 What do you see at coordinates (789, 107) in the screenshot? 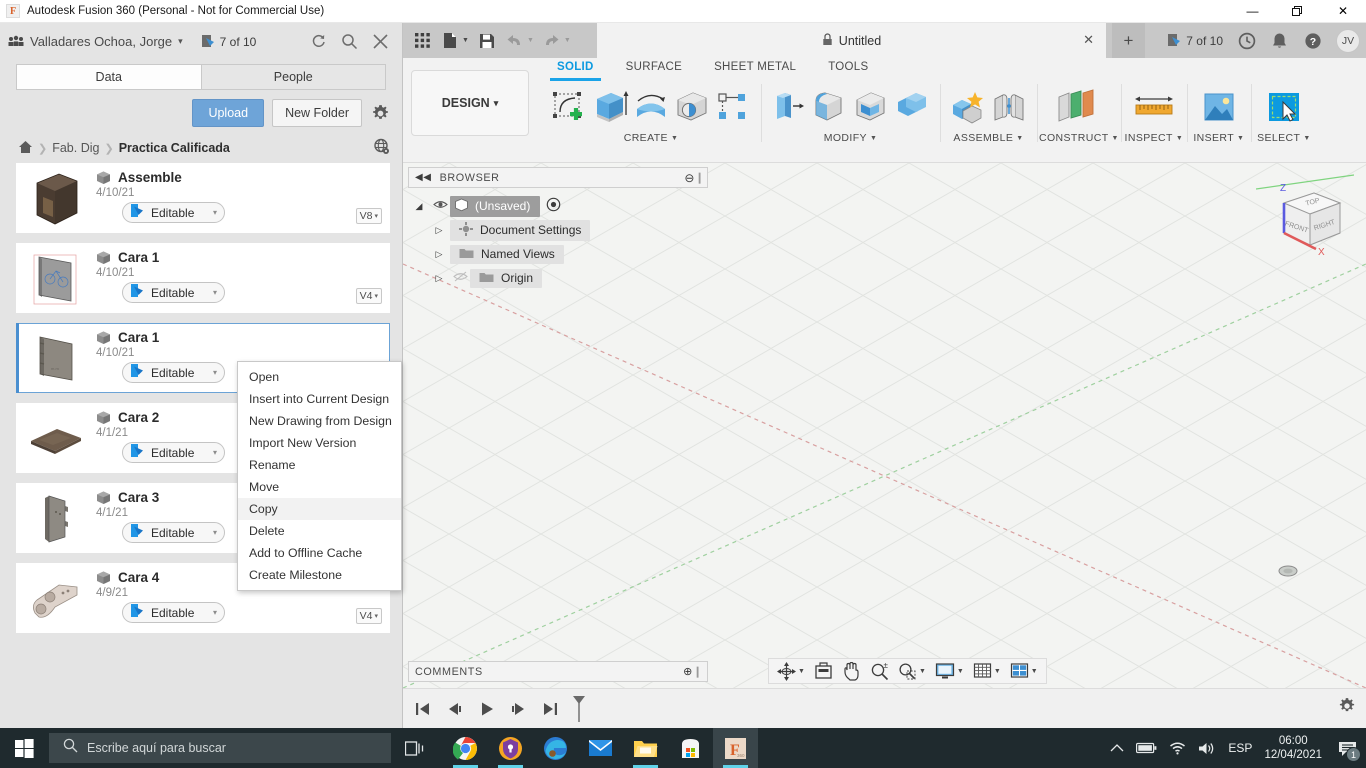
I see `press-pull-icon` at bounding box center [789, 107].